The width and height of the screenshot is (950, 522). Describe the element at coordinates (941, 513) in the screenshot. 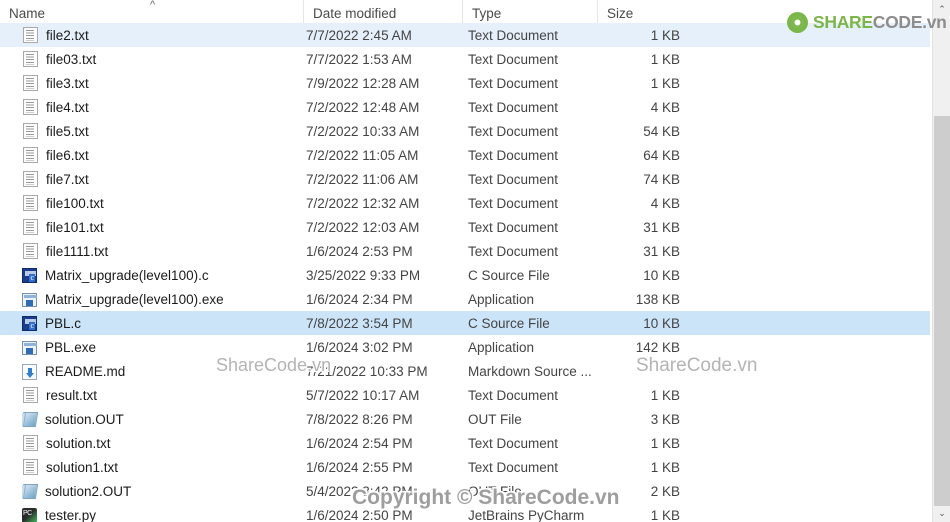

I see `scroll-down-arrow-icon: ⌄` at that location.